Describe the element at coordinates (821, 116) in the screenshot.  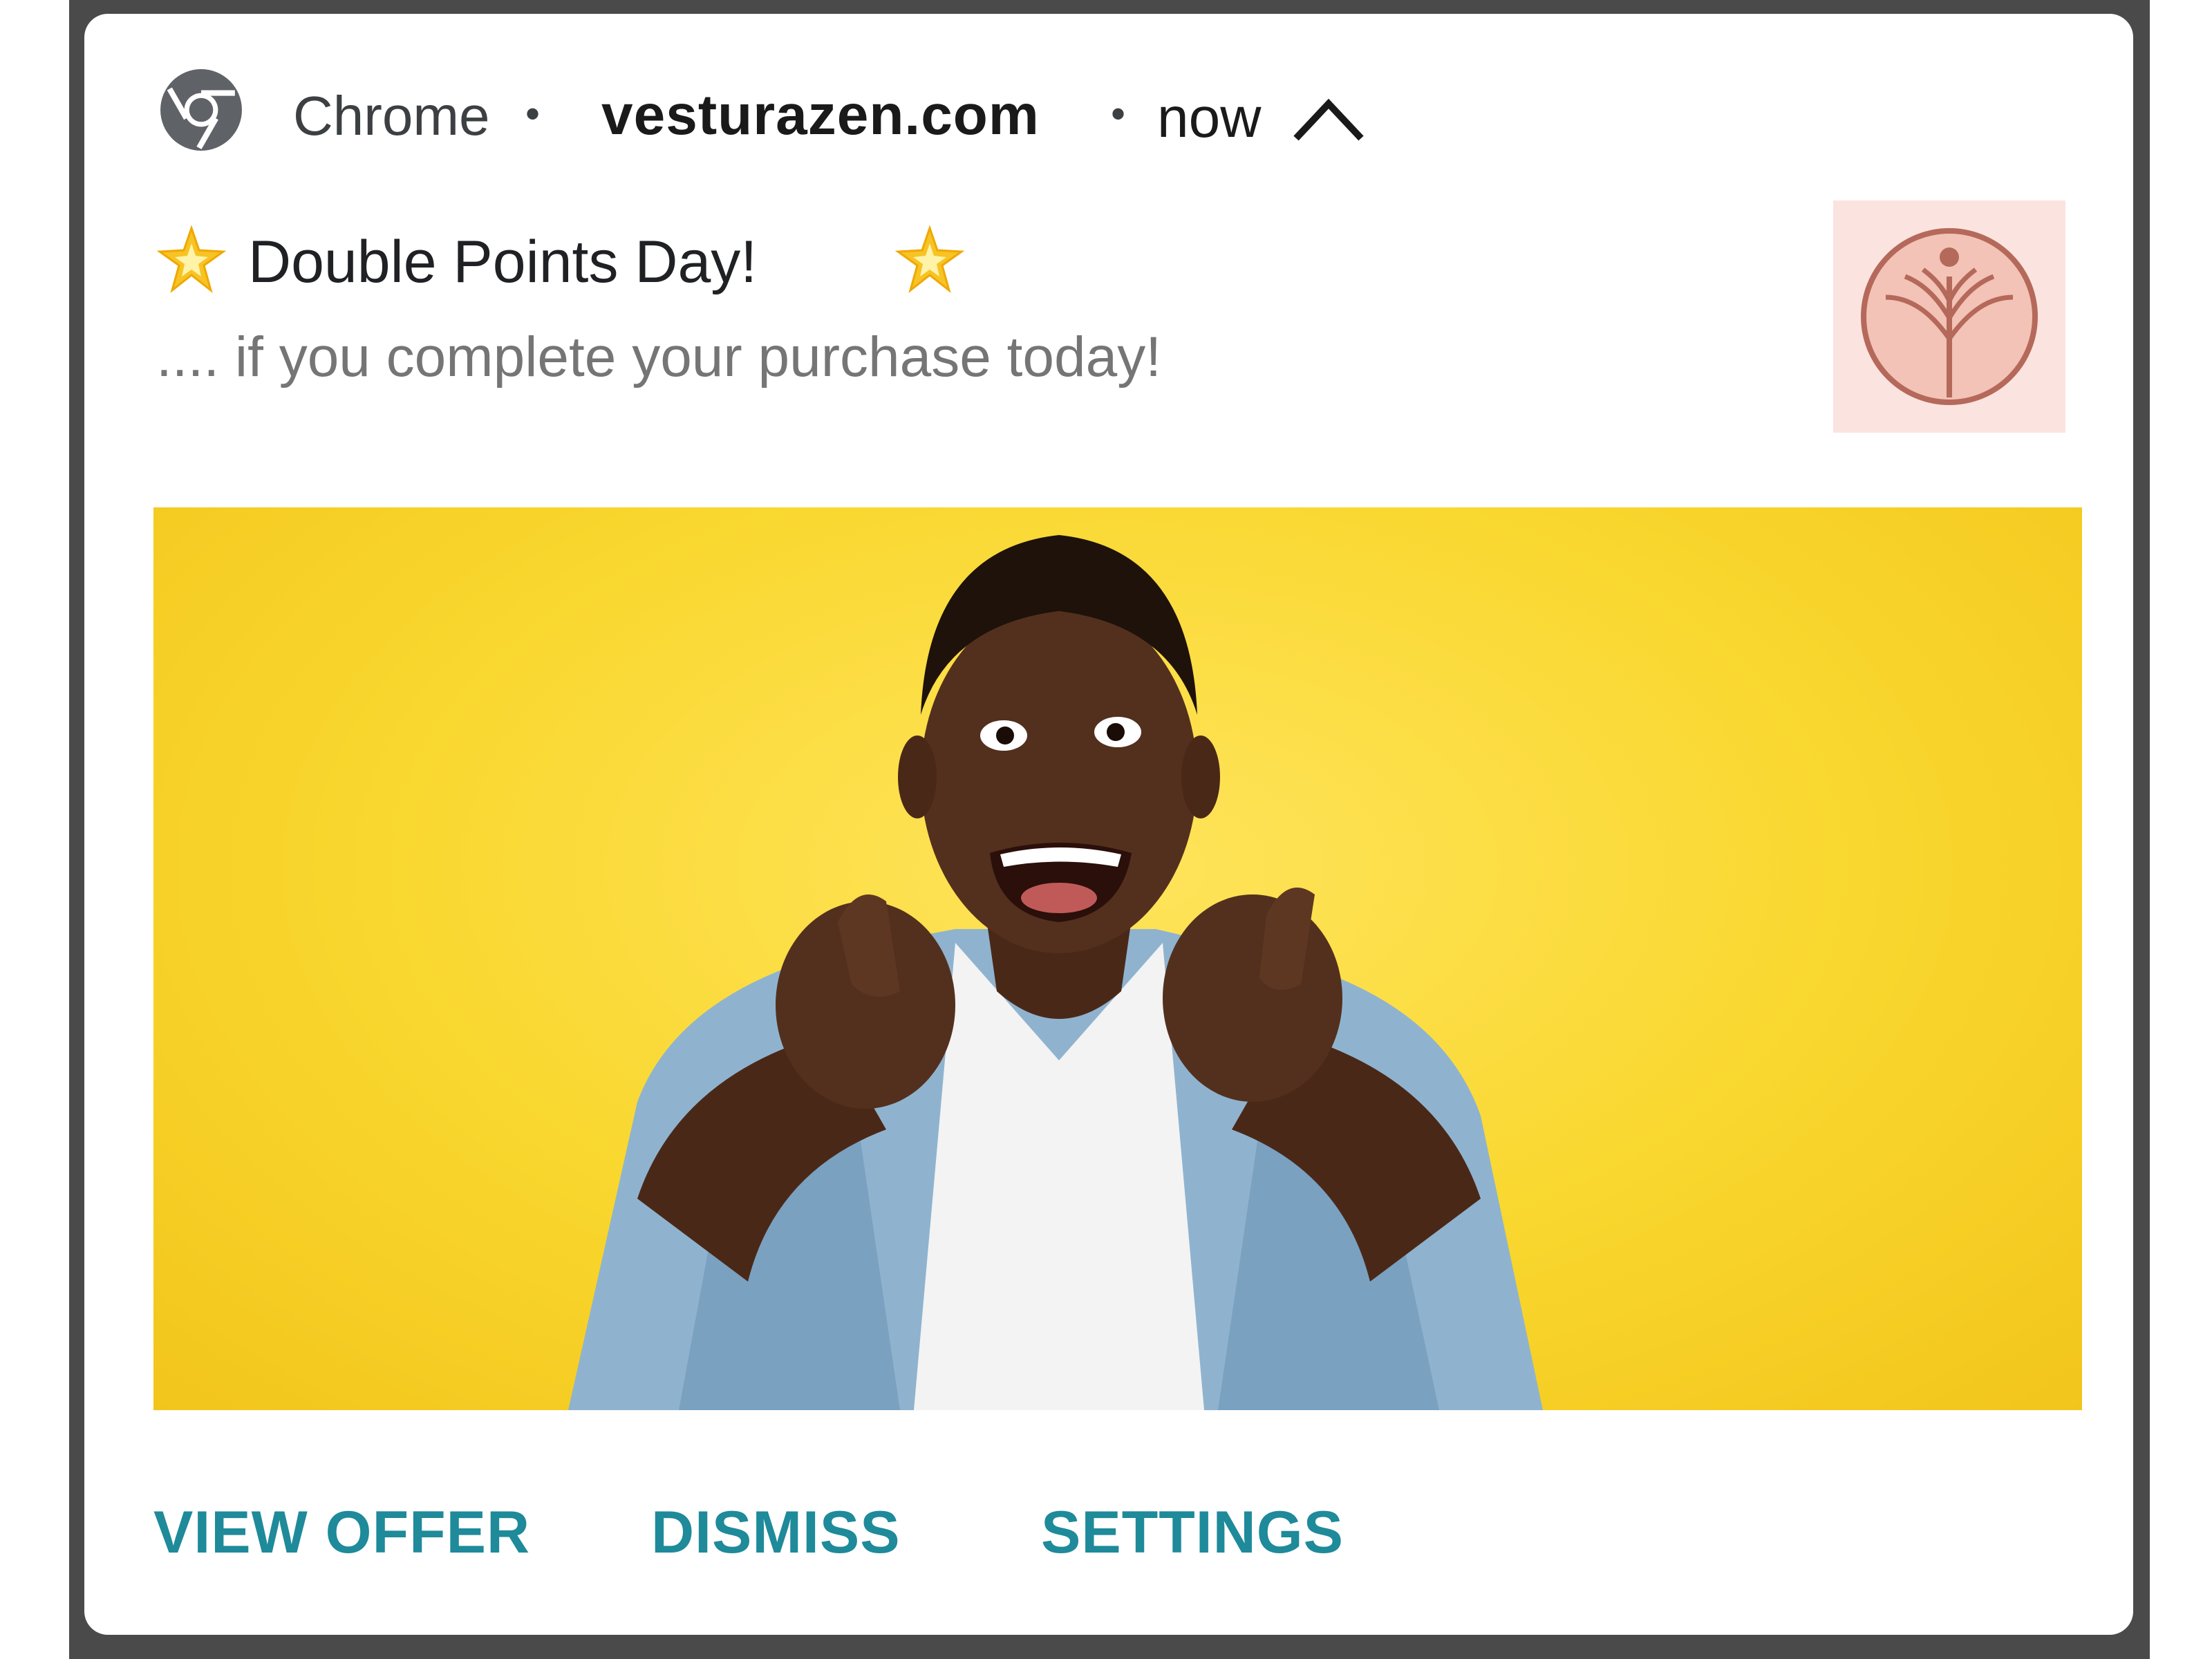
I see `site-domain: vesturazen.com` at that location.